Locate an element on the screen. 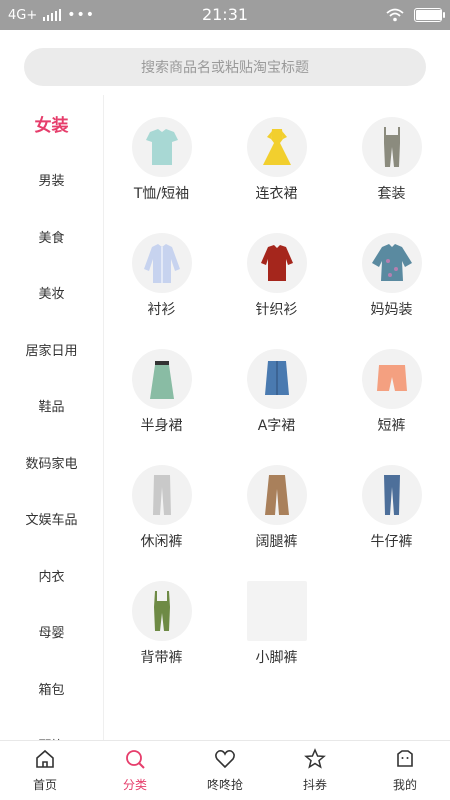 This screenshot has height=800, width=450. subcategory-item: 短裤 is located at coordinates (391, 394).